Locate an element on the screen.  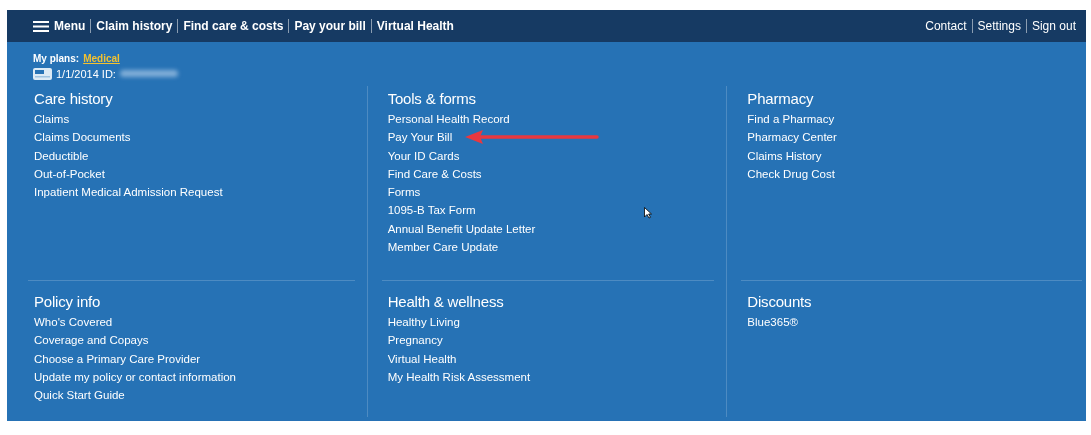
menu-link: Forms is located at coordinates (404, 192).